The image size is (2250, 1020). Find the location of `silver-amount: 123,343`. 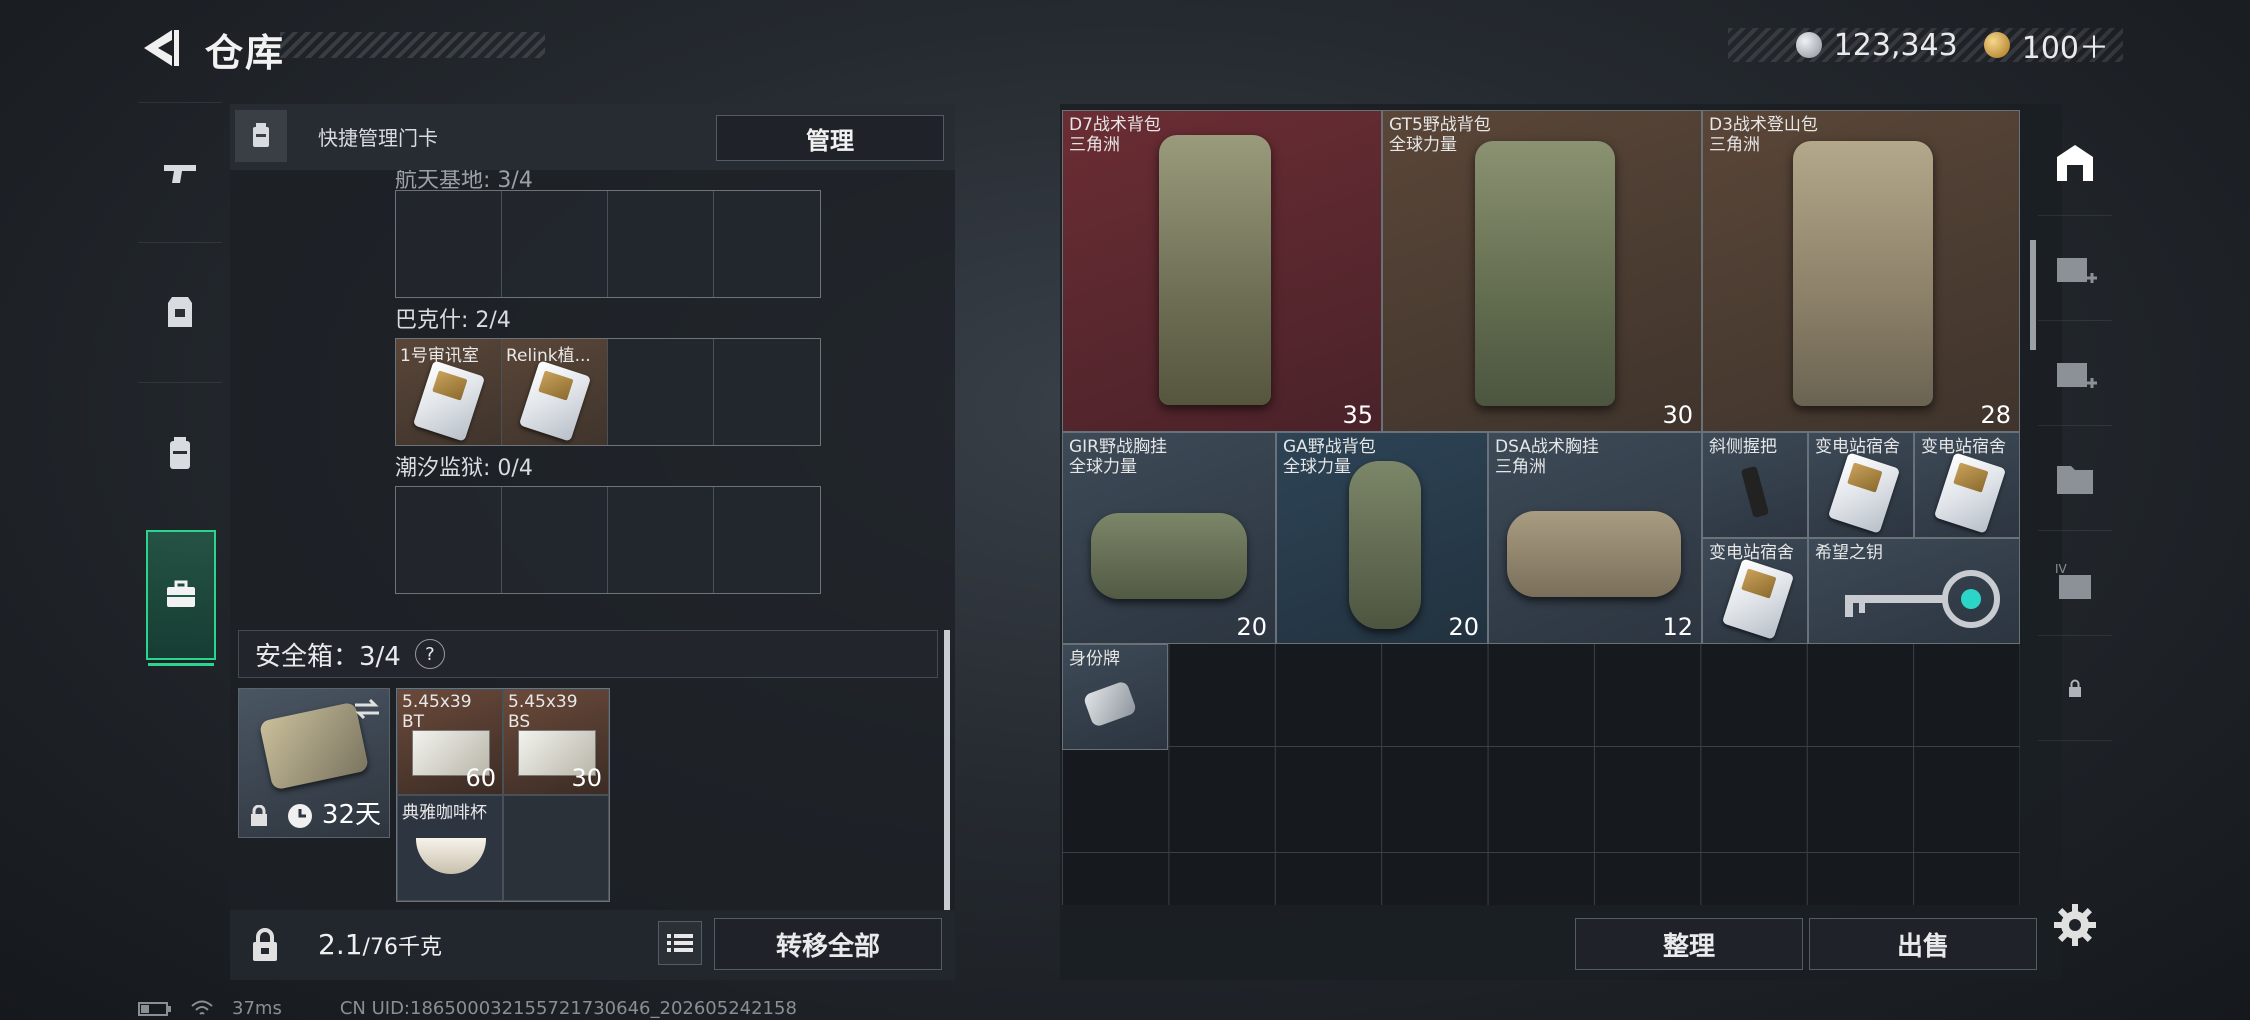

silver-amount: 123,343 is located at coordinates (1895, 45).